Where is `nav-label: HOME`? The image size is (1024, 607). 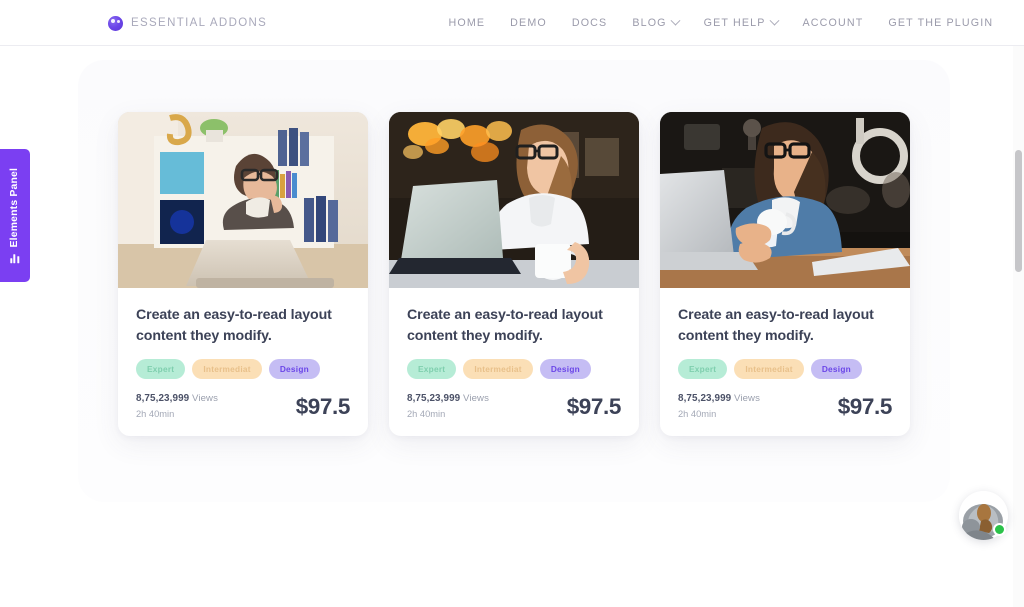
nav-label: HOME is located at coordinates (467, 23).